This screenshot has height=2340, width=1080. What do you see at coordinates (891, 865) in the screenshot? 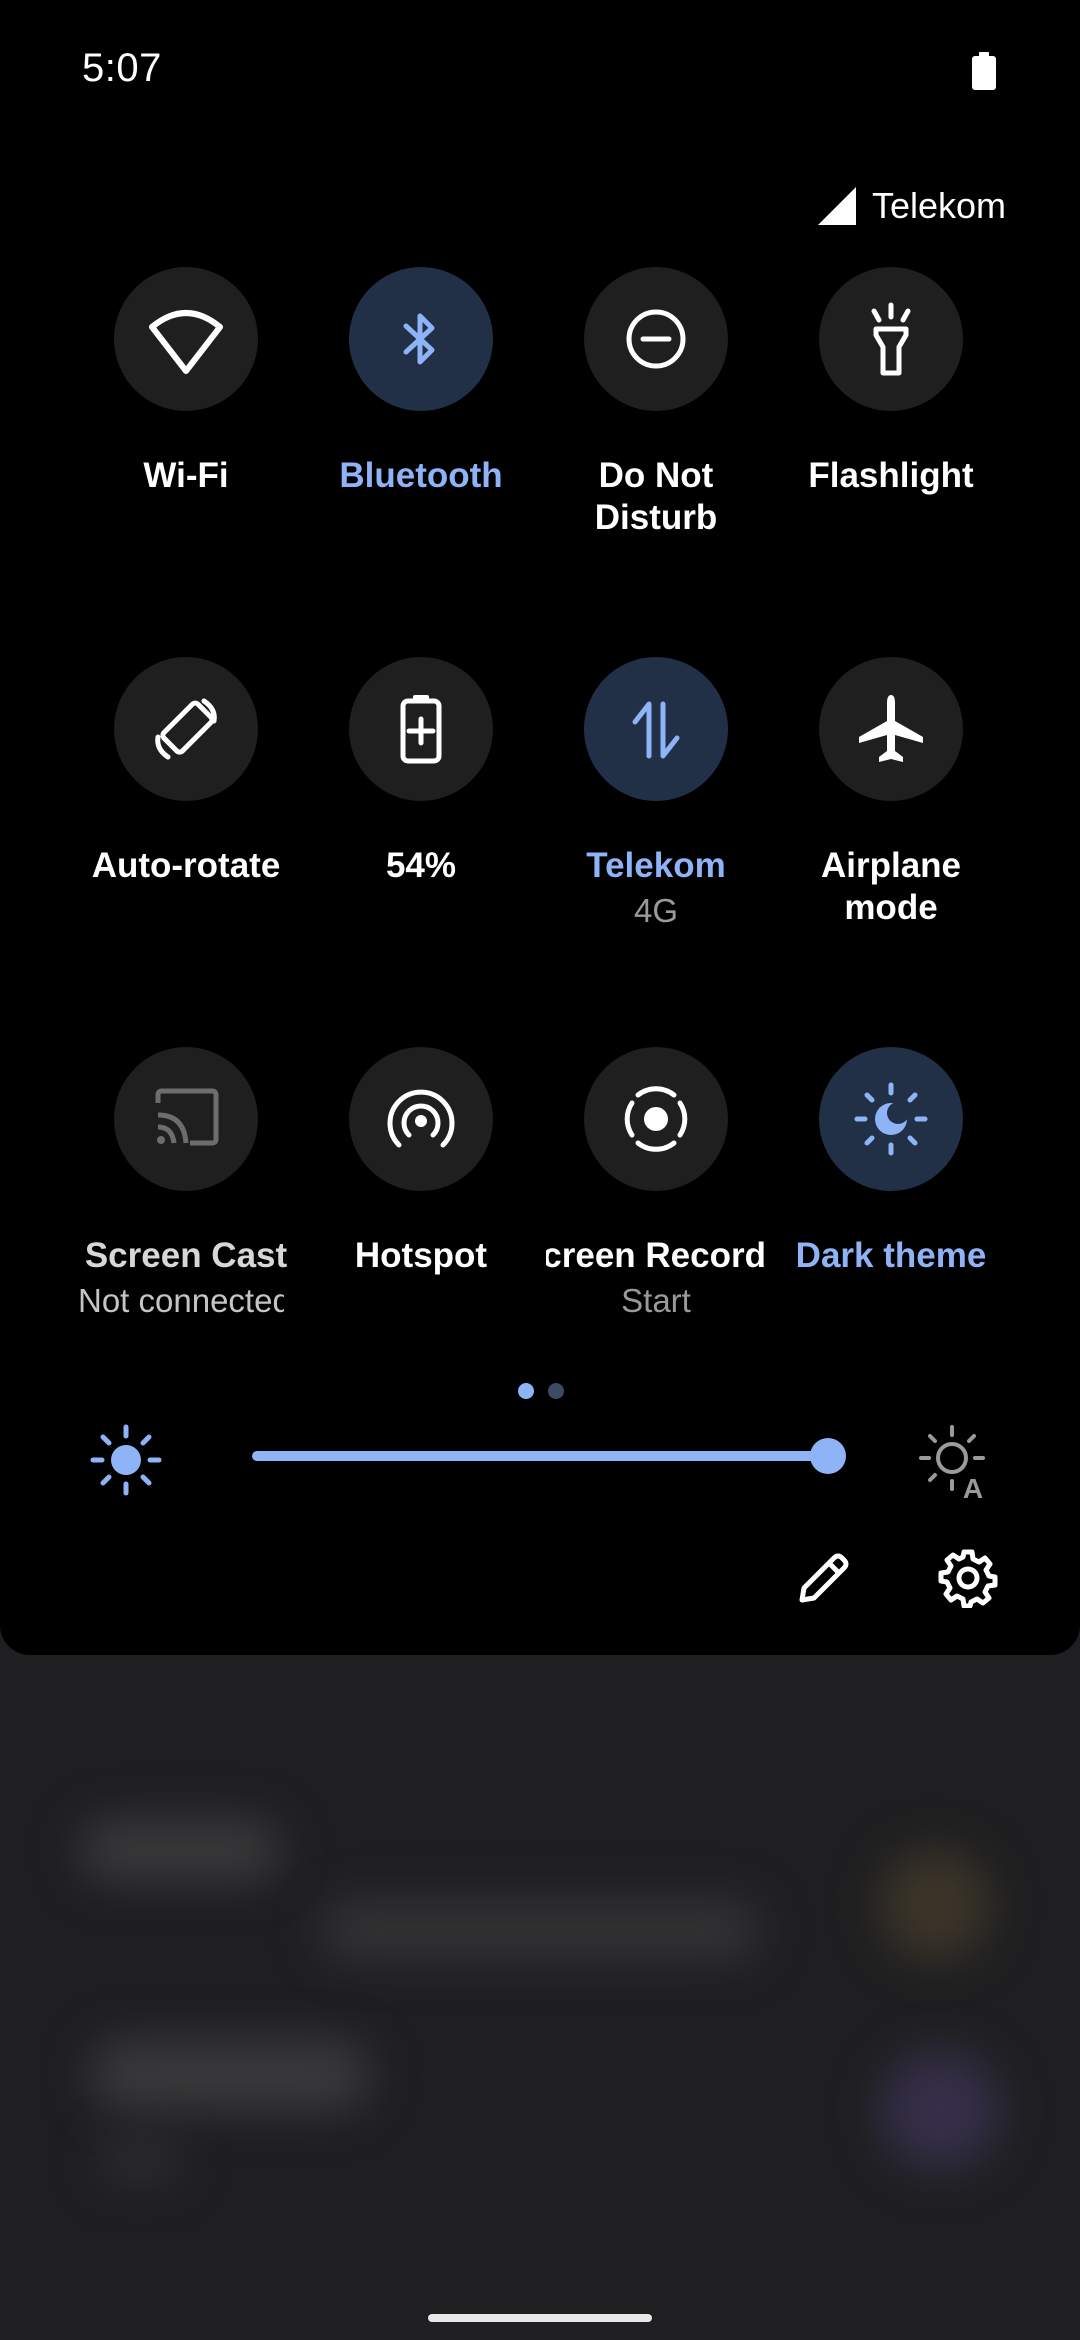
I see `tile-airplane-label-line1: Airplane` at bounding box center [891, 865].